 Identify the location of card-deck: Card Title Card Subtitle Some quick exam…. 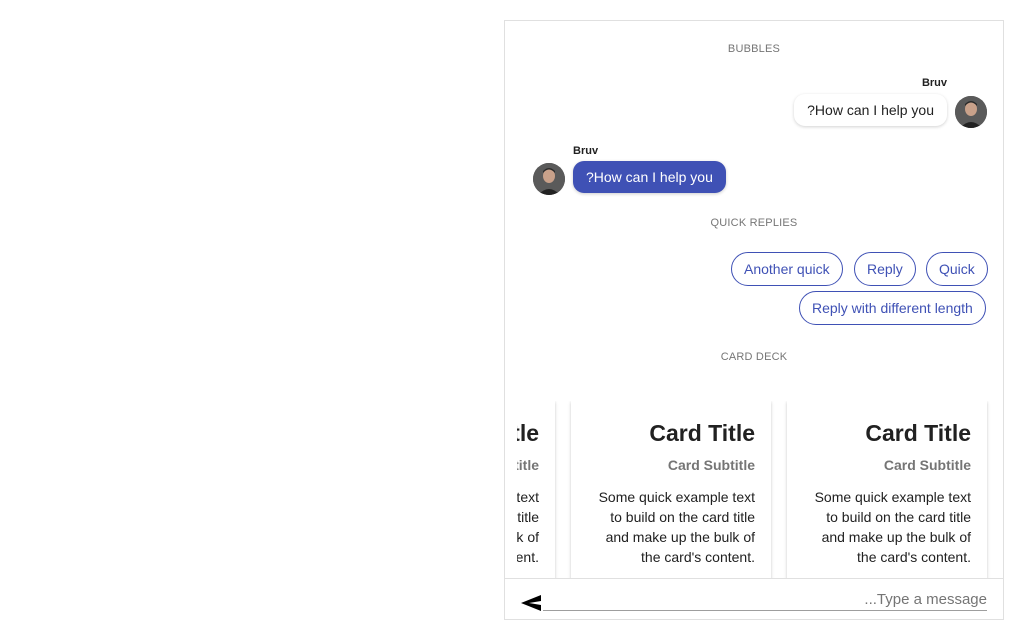
(755, 491).